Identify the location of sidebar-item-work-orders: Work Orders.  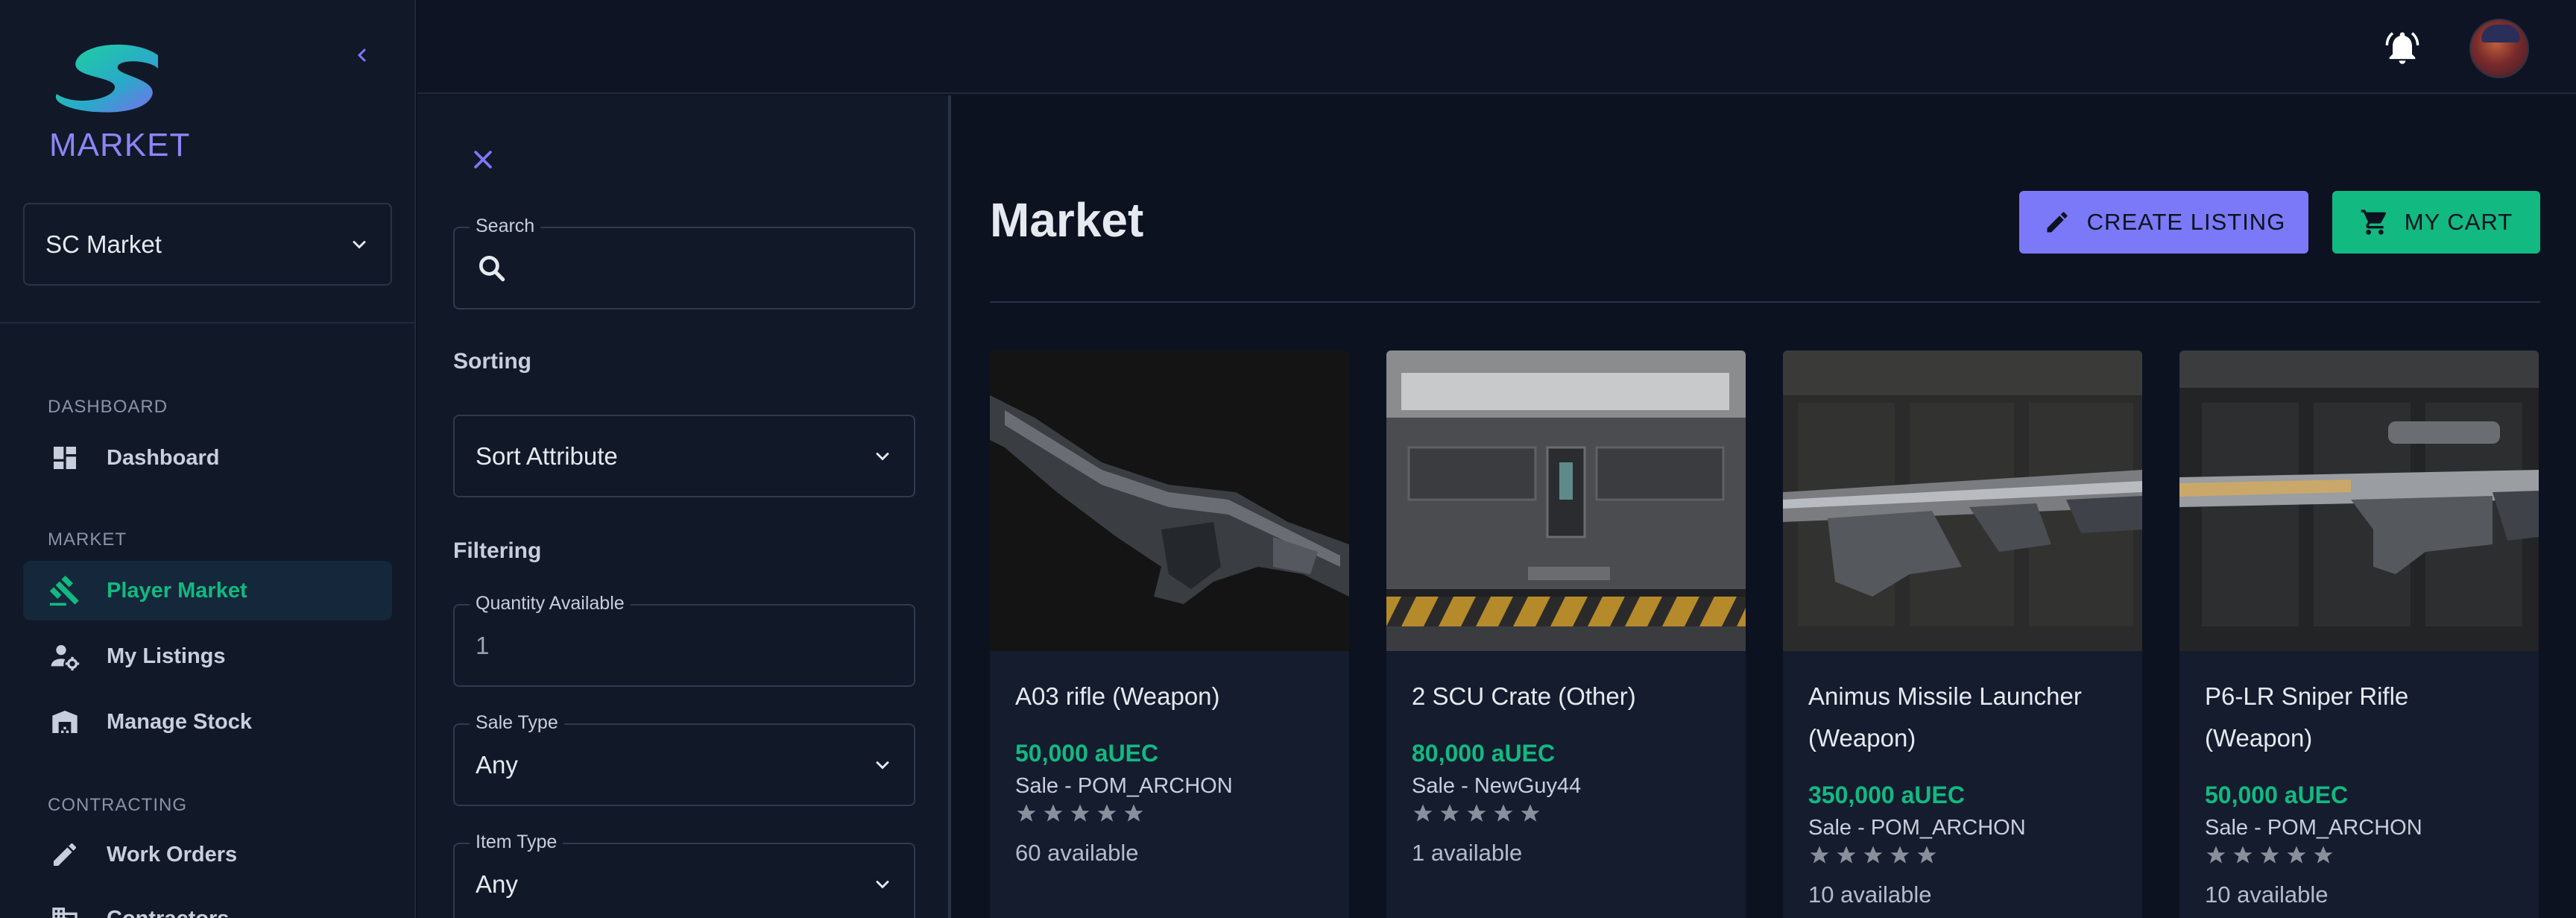
(207, 854).